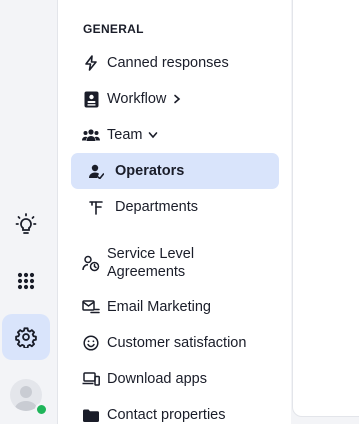  Describe the element at coordinates (91, 135) in the screenshot. I see `team-icon` at that location.